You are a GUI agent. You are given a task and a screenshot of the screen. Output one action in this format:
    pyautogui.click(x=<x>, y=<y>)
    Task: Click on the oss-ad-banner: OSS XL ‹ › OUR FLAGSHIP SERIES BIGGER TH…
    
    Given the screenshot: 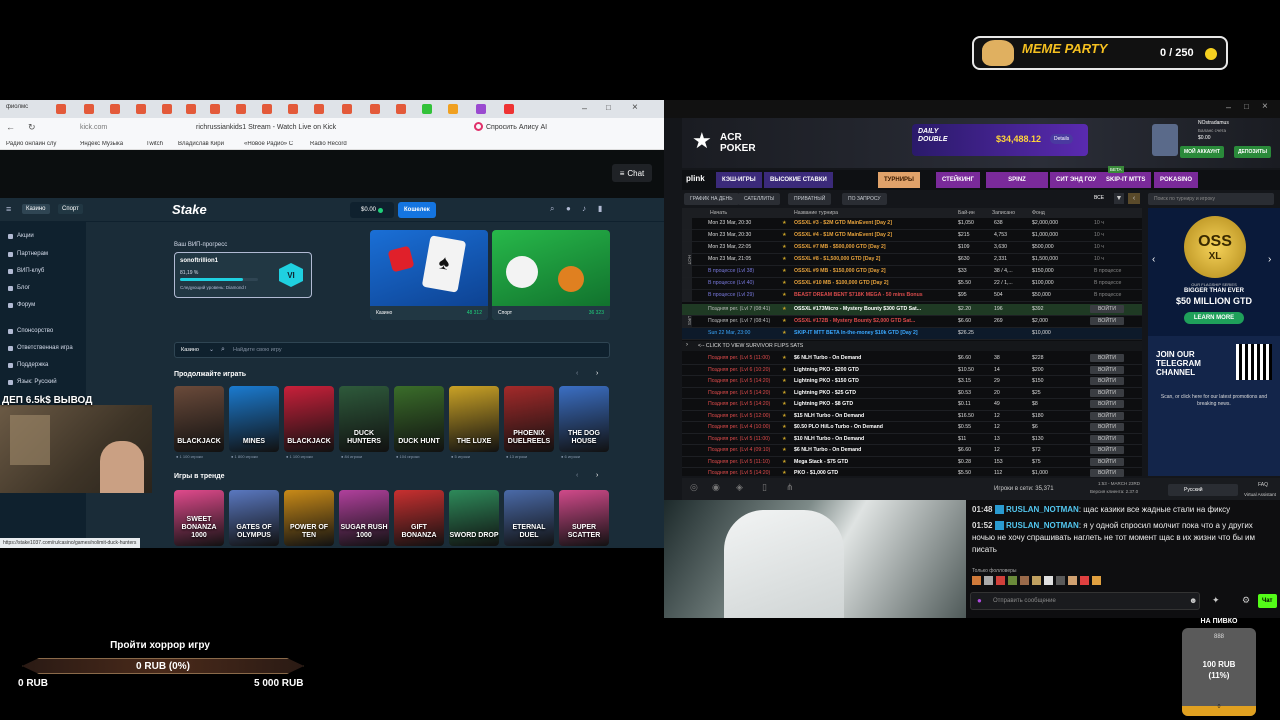 What is the action you would take?
    pyautogui.click(x=1214, y=342)
    